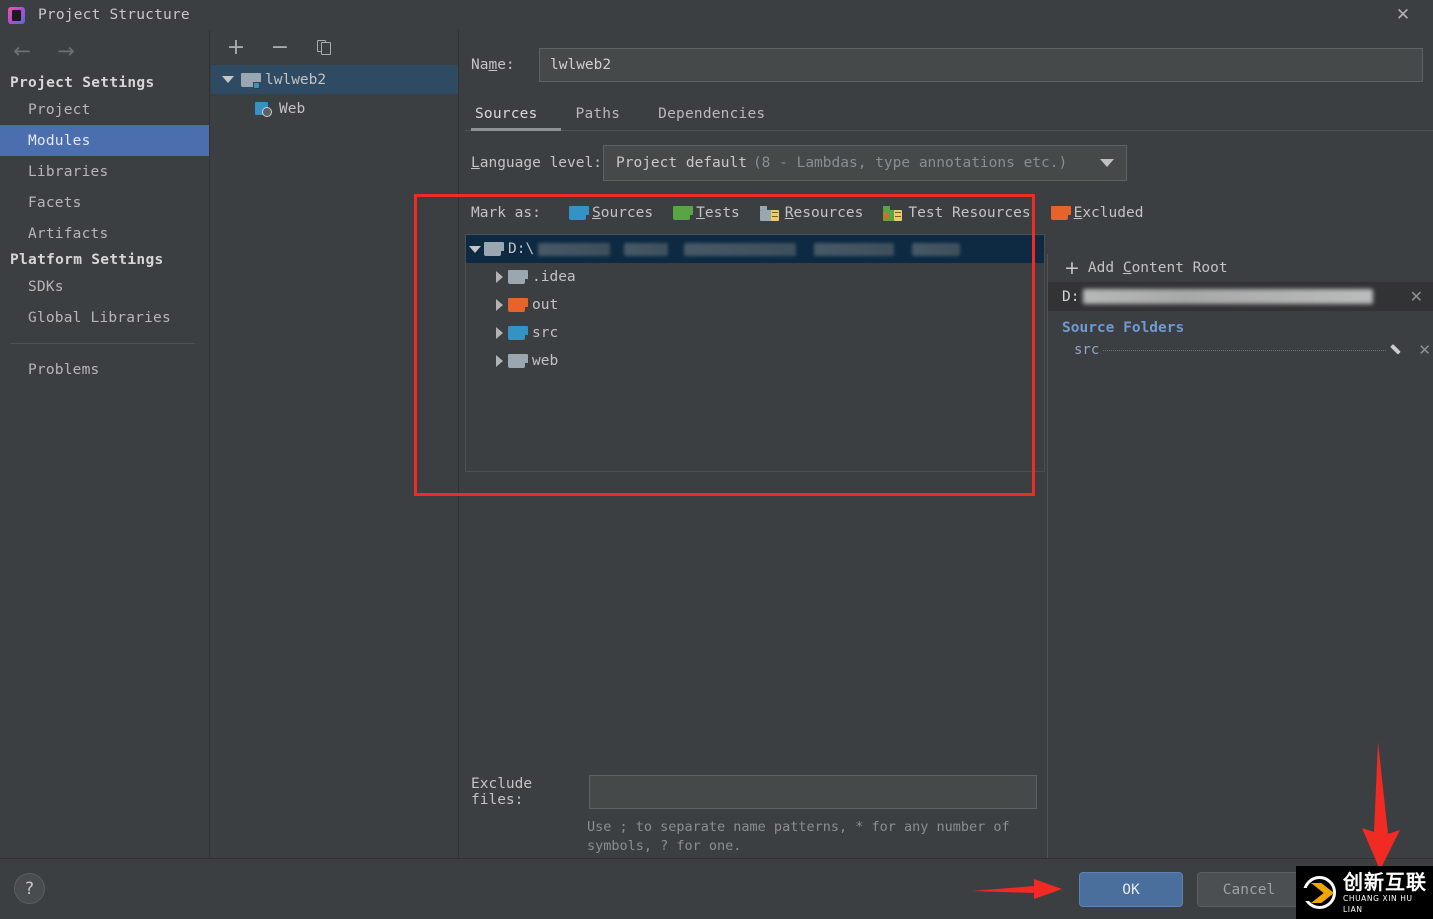  What do you see at coordinates (104, 233) in the screenshot?
I see `sidebar-item-artifacts: Artifacts` at bounding box center [104, 233].